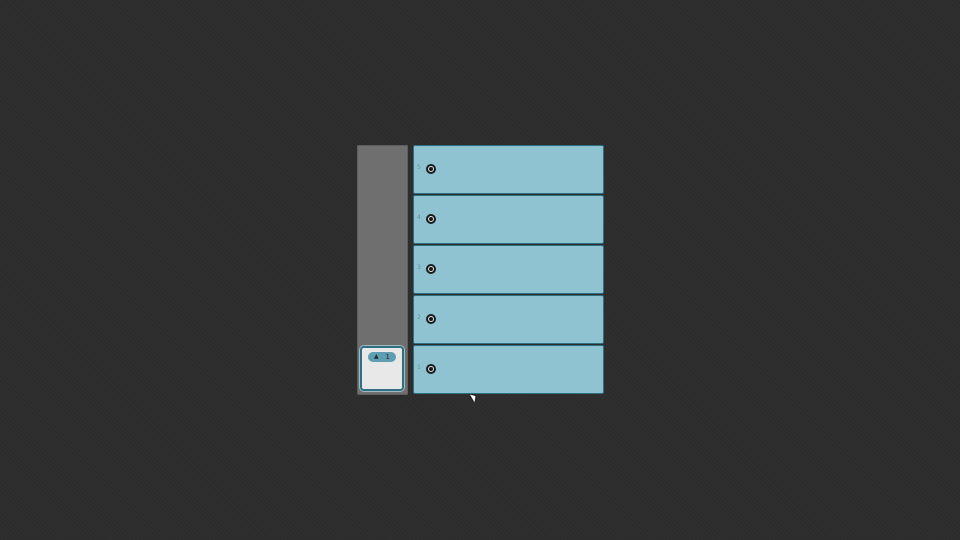  What do you see at coordinates (382, 368) in the screenshot?
I see `token-tile: ▲ 1` at bounding box center [382, 368].